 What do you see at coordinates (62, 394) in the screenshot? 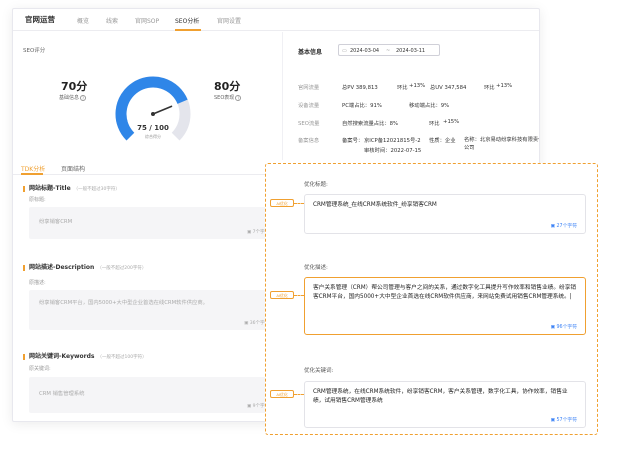
I see `original-keywords-value: CRM 销售管理系统` at bounding box center [62, 394].